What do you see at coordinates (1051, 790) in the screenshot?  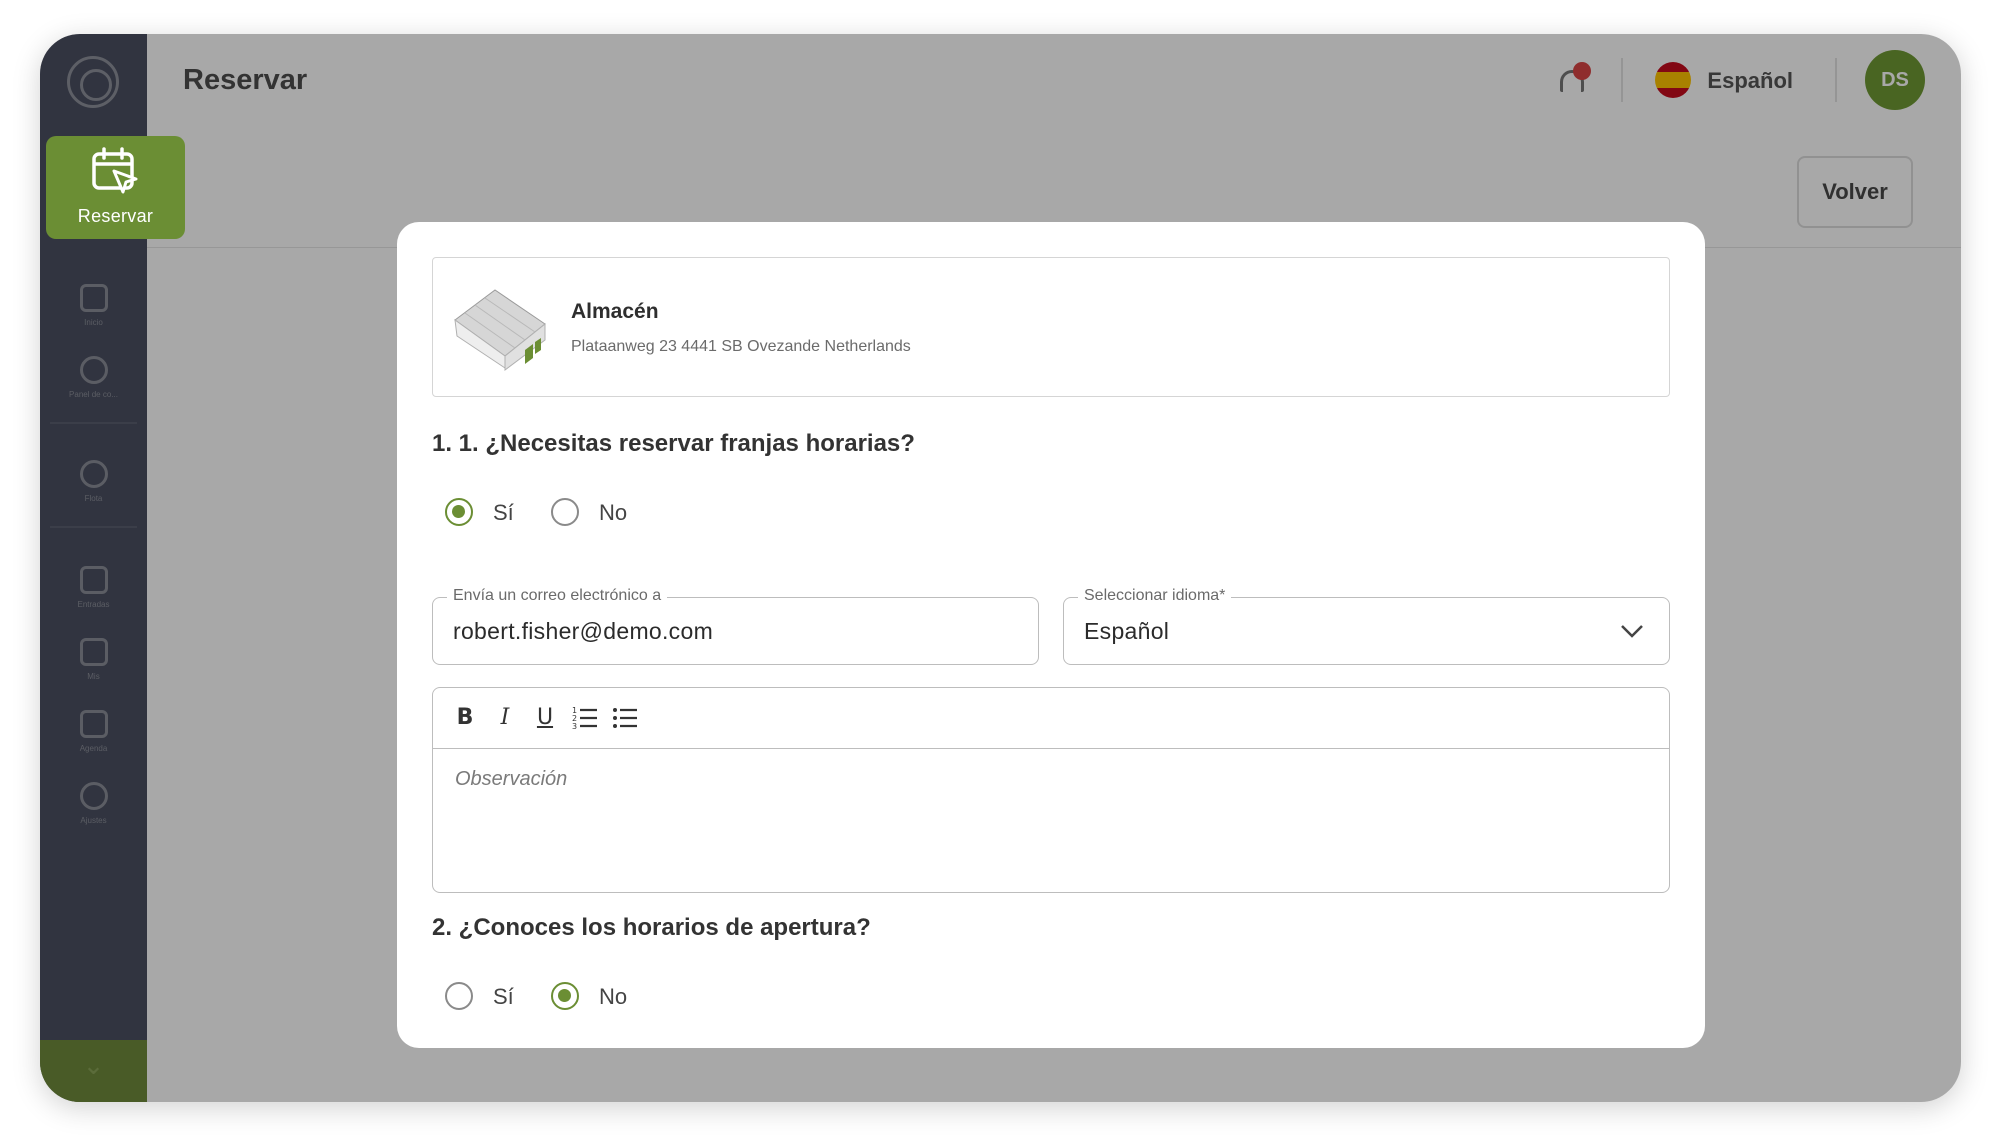 I see `observation-editor: B I U 1 2 3 Observación` at bounding box center [1051, 790].